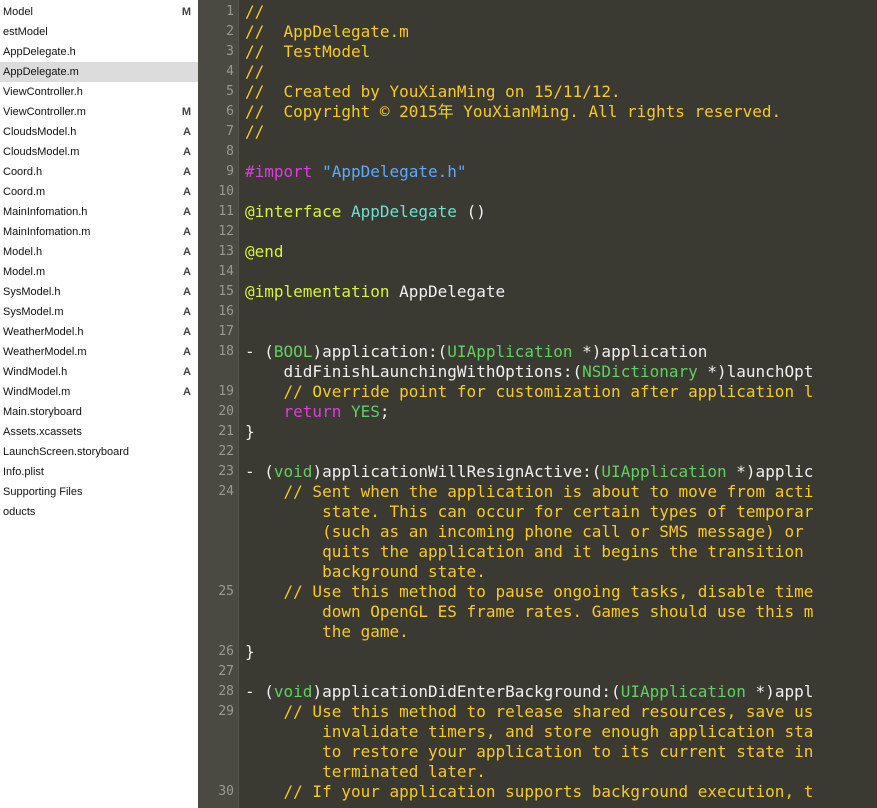  Describe the element at coordinates (99, 412) in the screenshot. I see `navigator-file-item: Main.storyboard` at that location.